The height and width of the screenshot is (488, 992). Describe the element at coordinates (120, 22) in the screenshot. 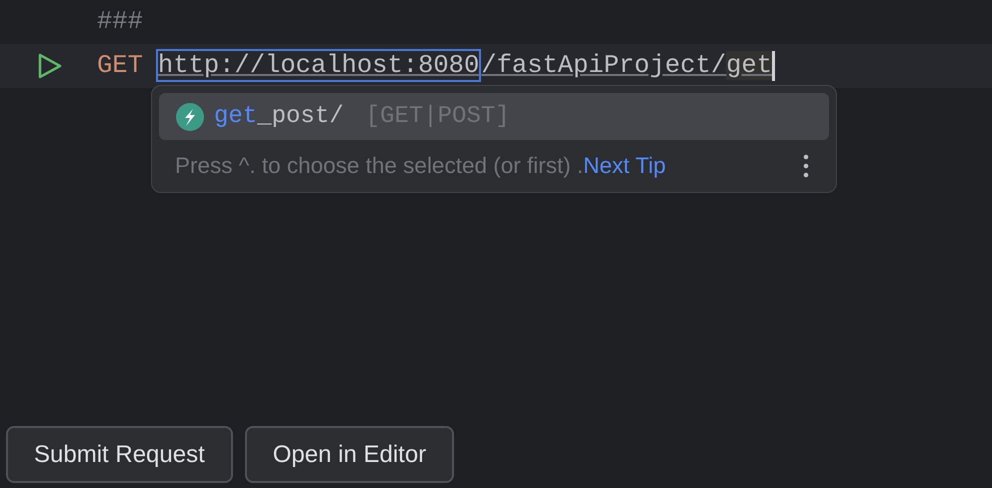

I see `comment-text: ###` at that location.